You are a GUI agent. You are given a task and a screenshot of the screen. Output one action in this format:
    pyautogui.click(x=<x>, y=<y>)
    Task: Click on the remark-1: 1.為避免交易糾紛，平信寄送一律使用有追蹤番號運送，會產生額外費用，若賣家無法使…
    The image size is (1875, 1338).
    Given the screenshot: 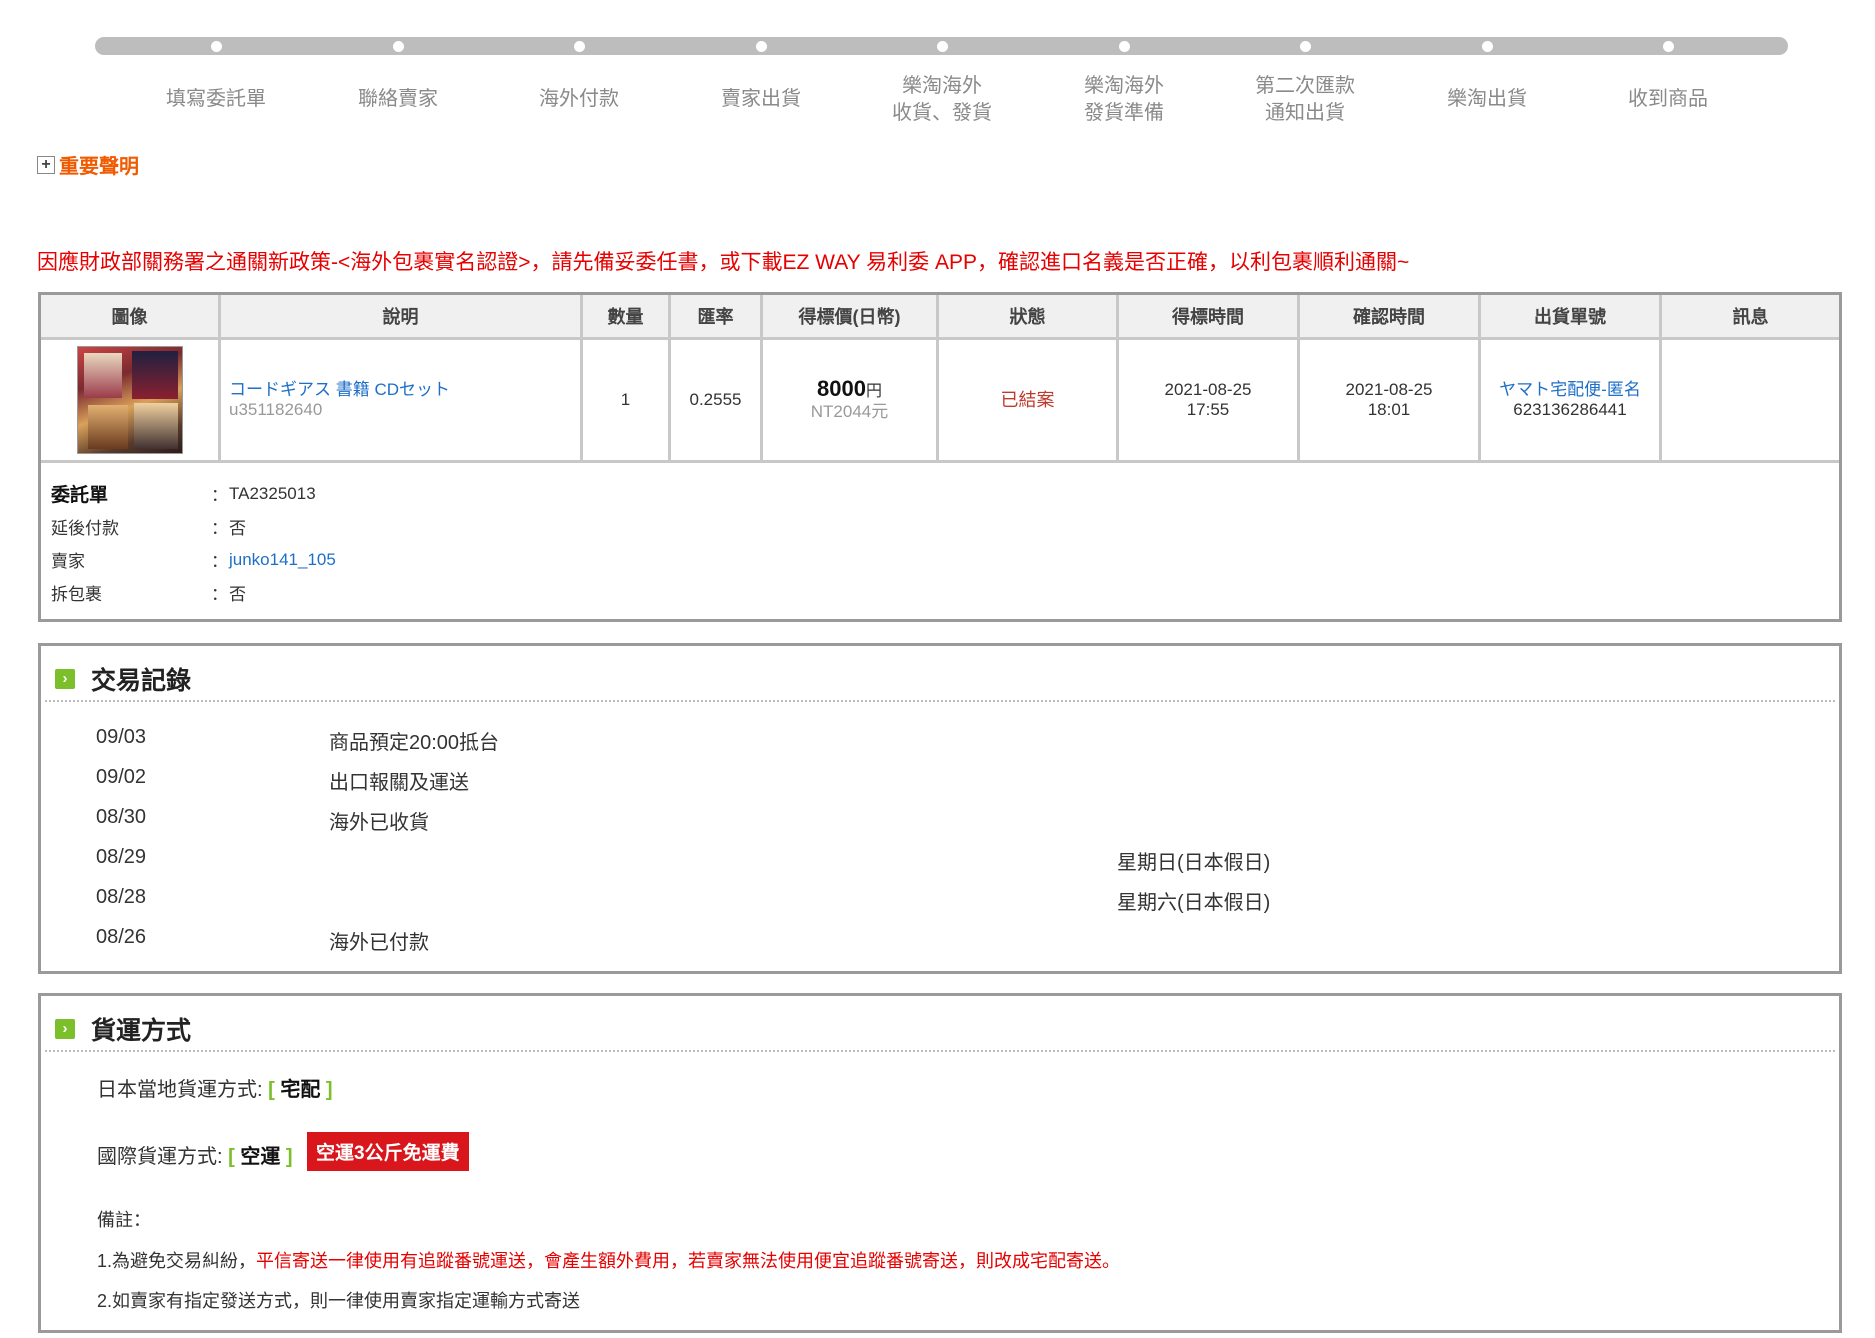 What is the action you would take?
    pyautogui.click(x=609, y=1261)
    